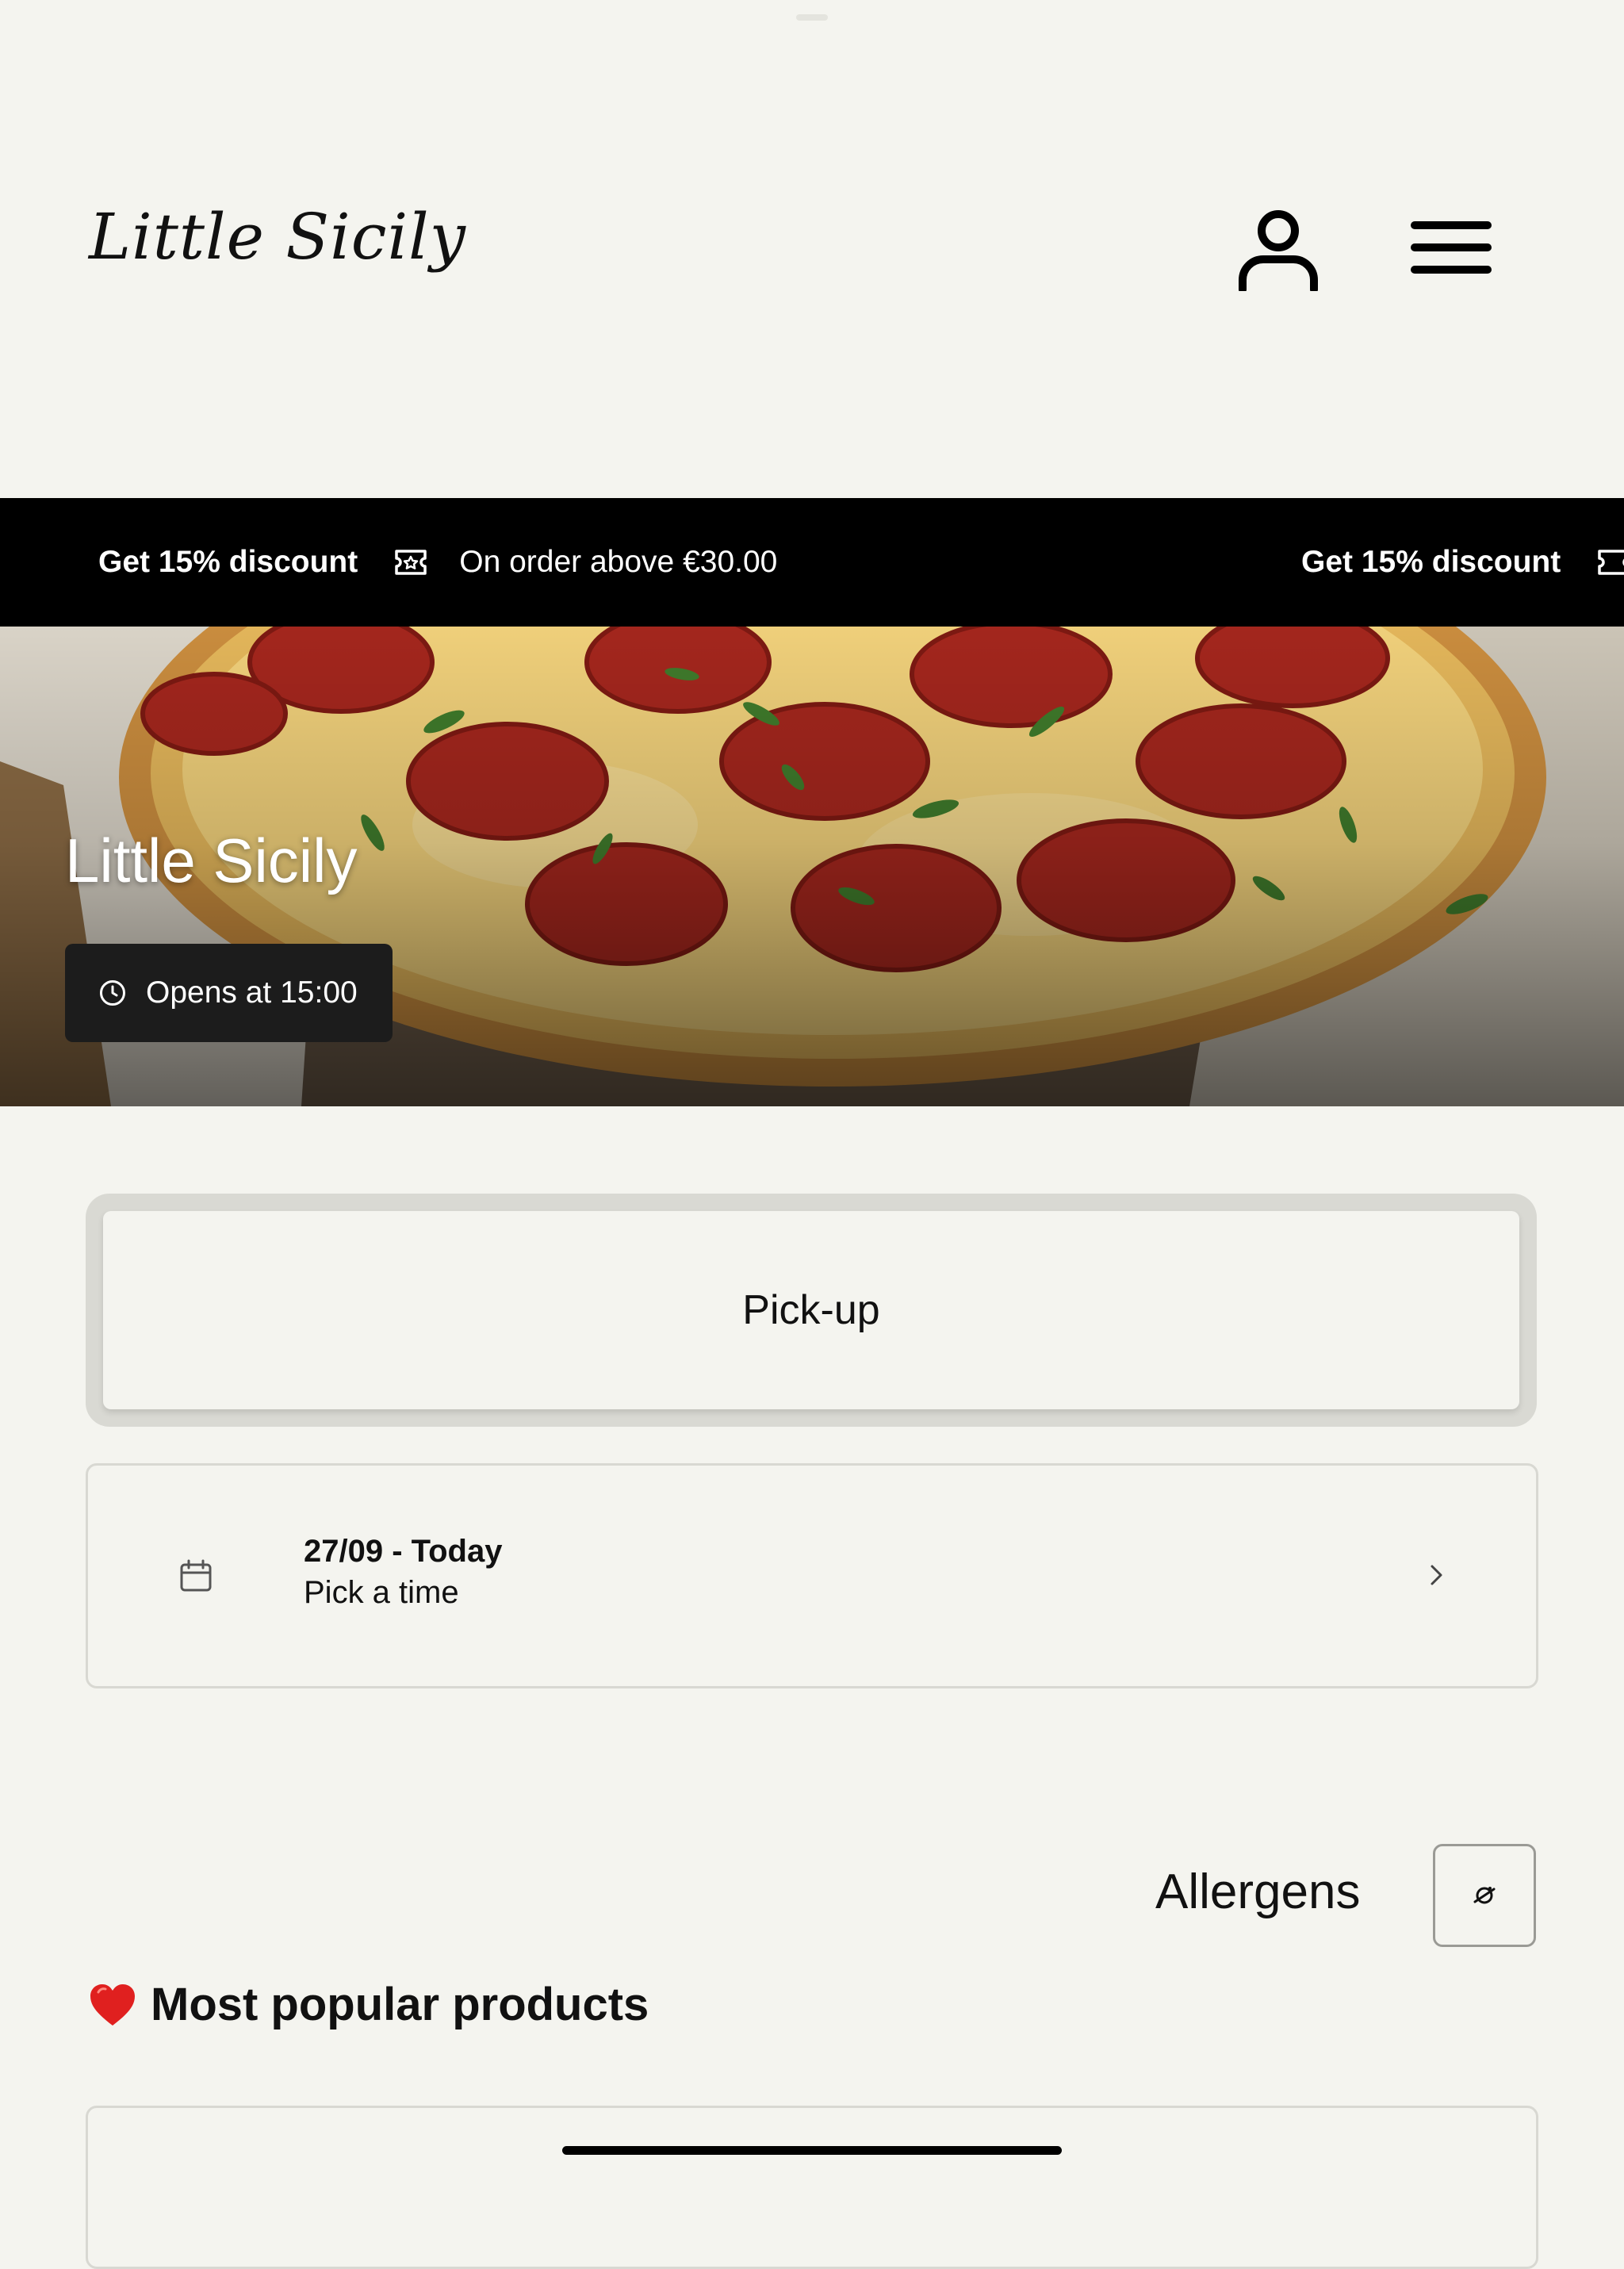  I want to click on promo-item: Get 15% discount, so click(1462, 562).